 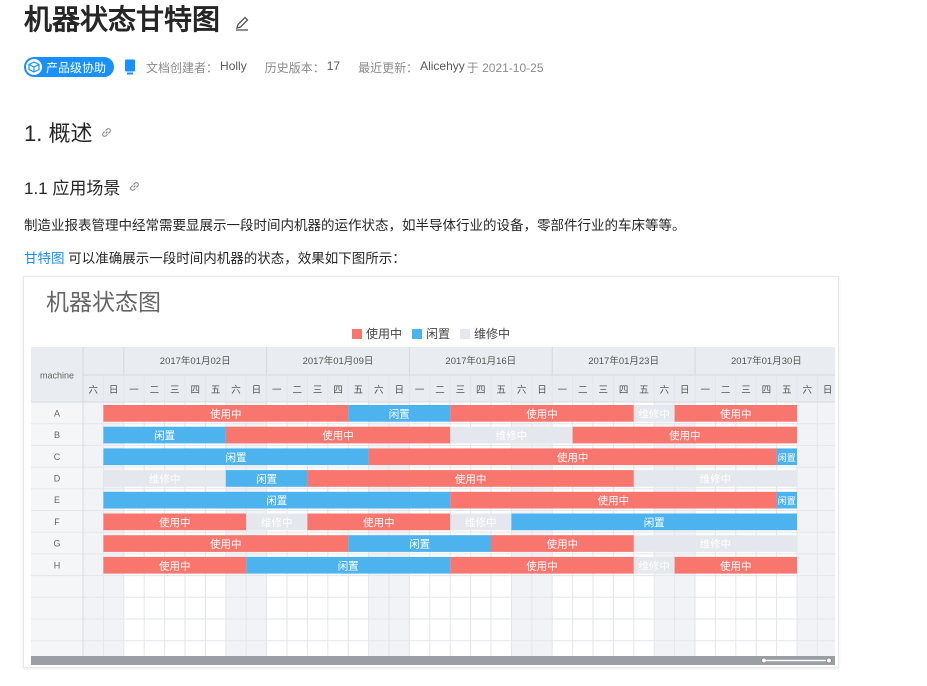 What do you see at coordinates (505, 67) in the screenshot?
I see `updated-at: 于 2021-10-25` at bounding box center [505, 67].